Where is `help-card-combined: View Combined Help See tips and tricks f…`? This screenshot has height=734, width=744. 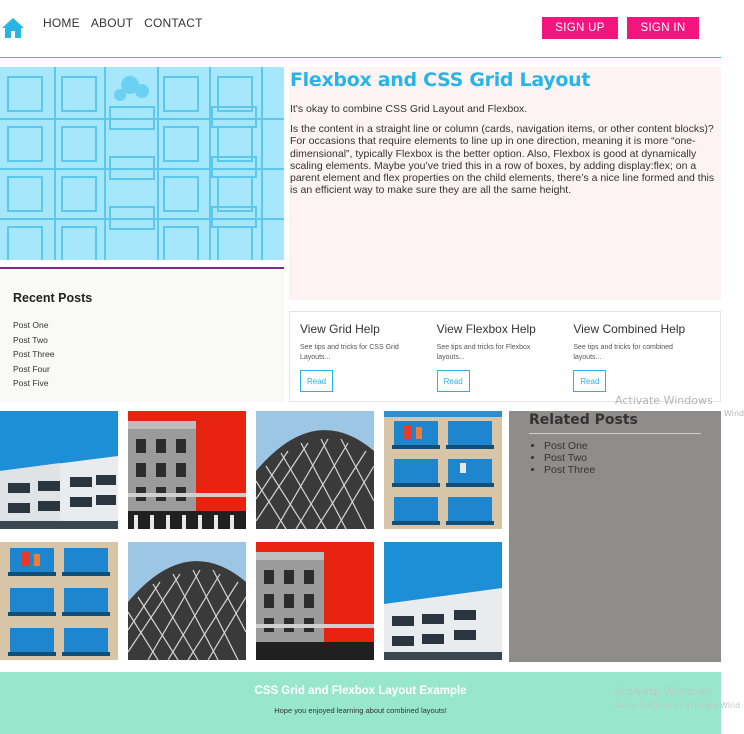
help-card-combined: View Combined Help See tips and tricks f… is located at coordinates (641, 357).